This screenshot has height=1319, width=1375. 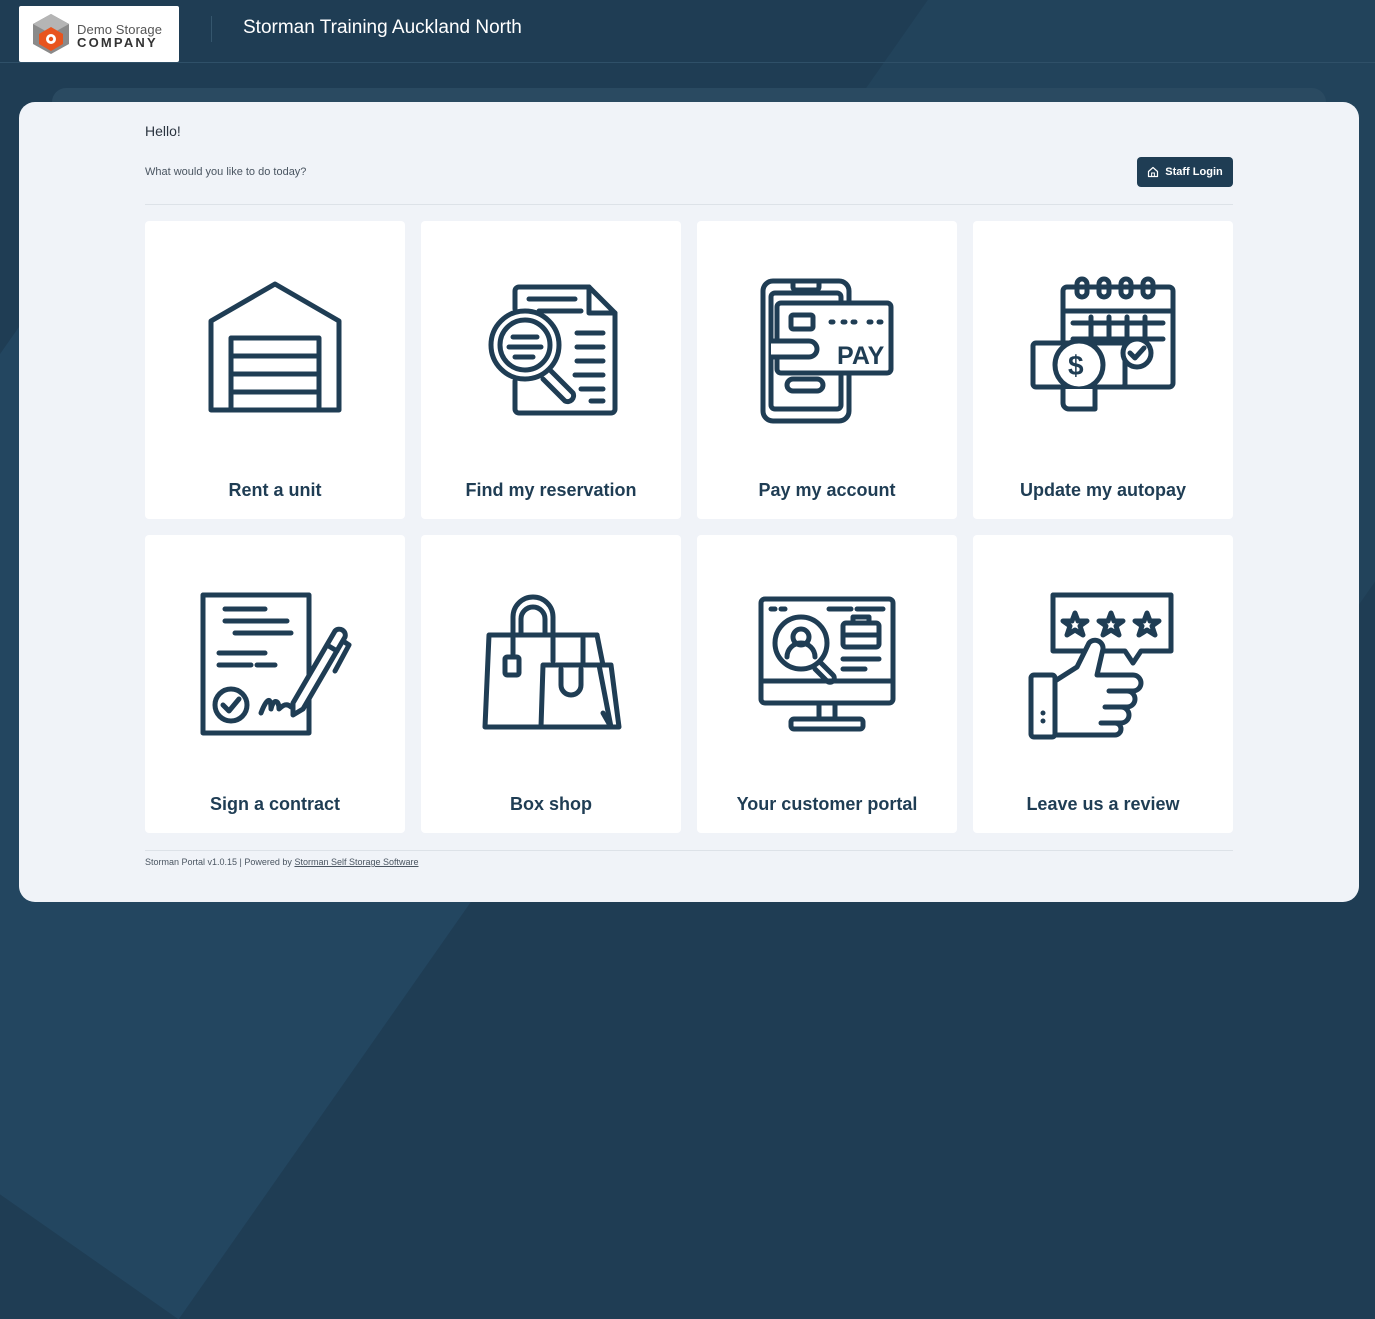 I want to click on tile-your-customer-portal: Your customer portal, so click(x=827, y=684).